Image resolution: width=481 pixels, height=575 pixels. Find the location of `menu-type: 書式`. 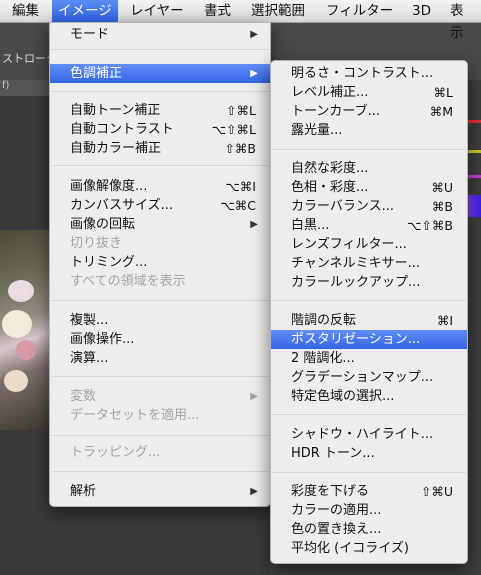

menu-type: 書式 is located at coordinates (217, 11).